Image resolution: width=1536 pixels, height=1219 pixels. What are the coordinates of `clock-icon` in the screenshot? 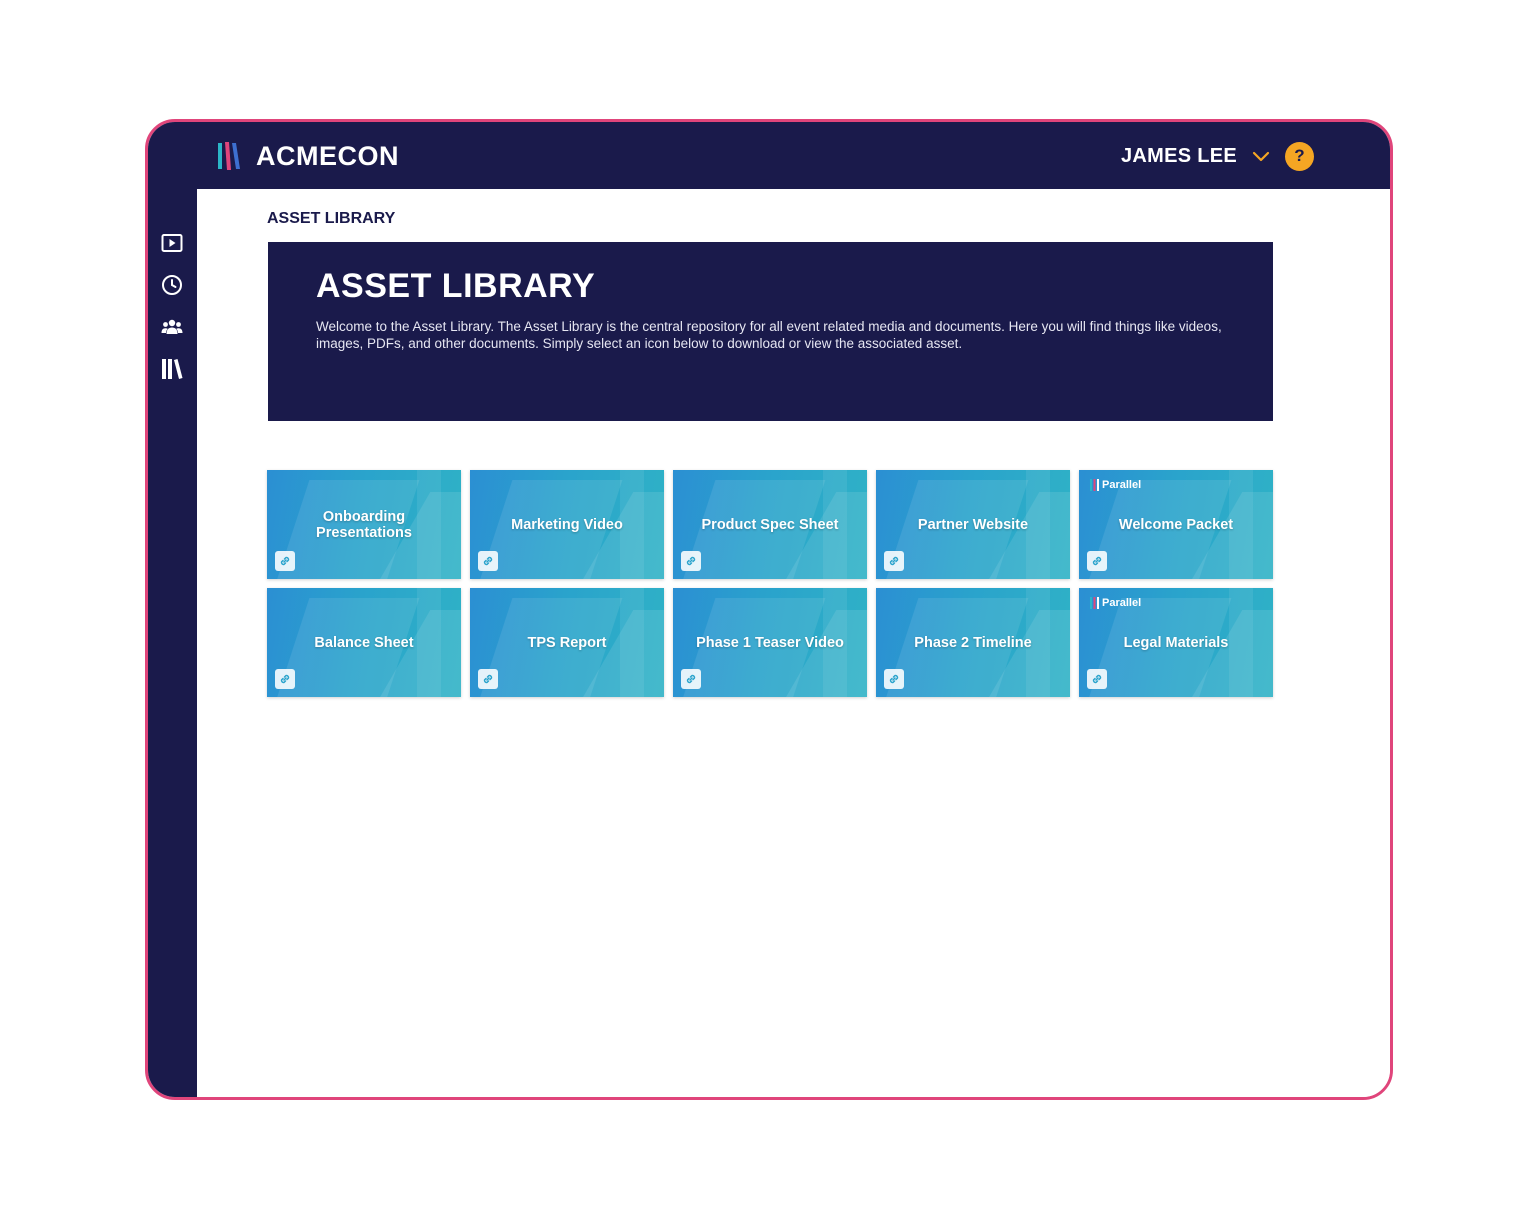 It's located at (172, 285).